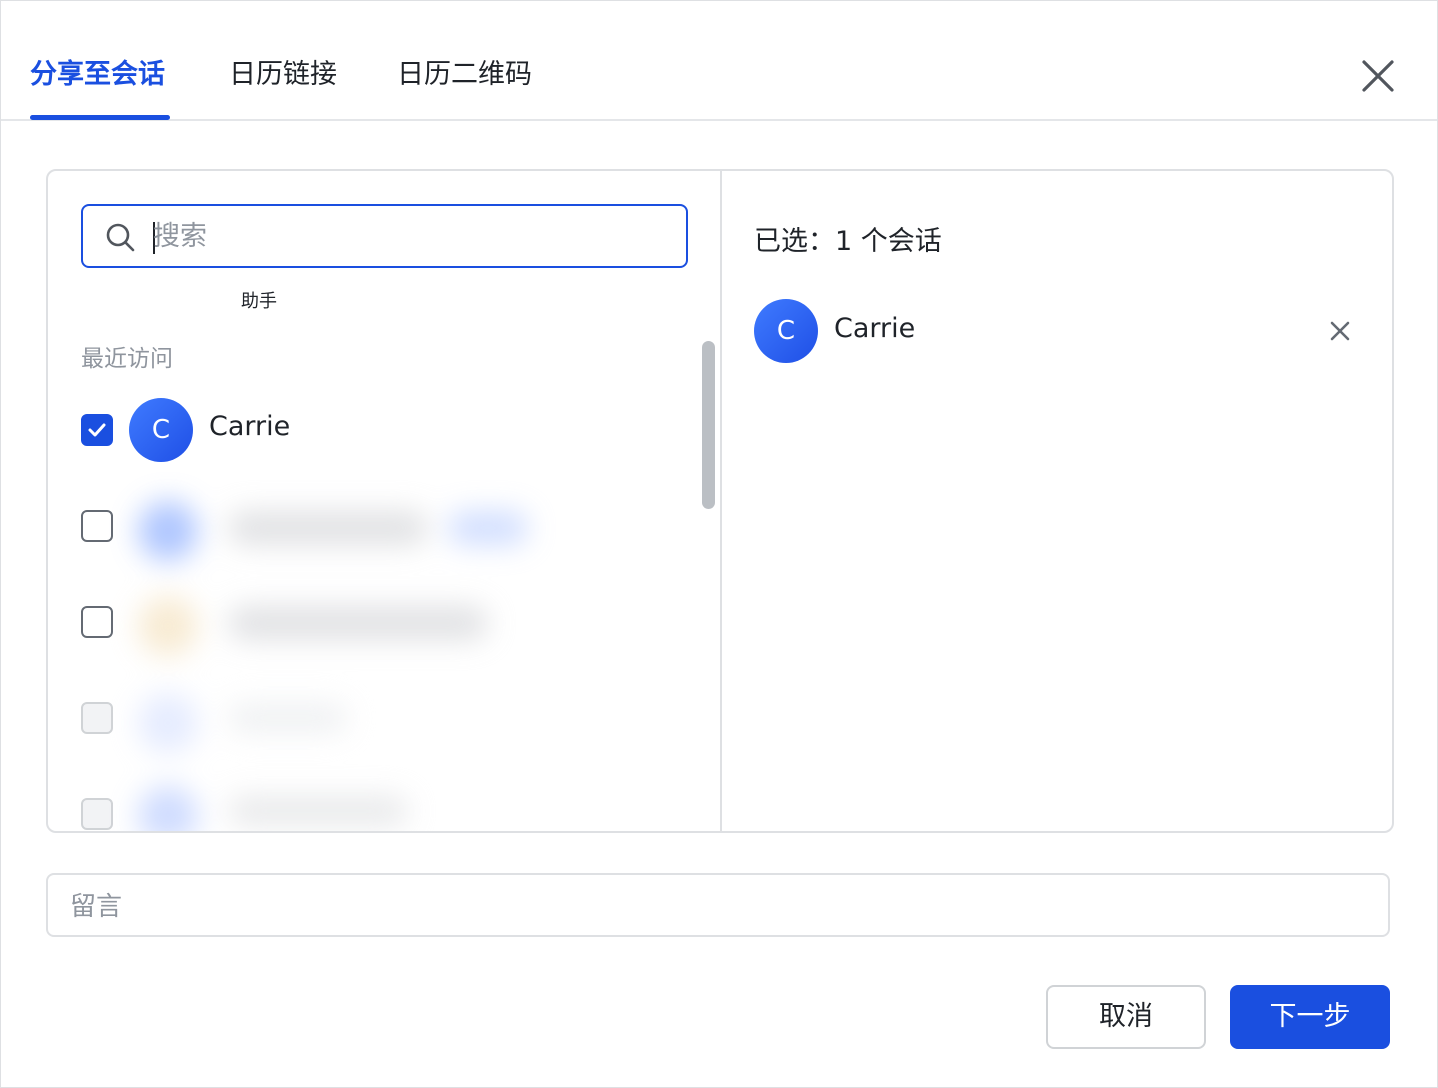  I want to click on active-tab-indicator, so click(100, 117).